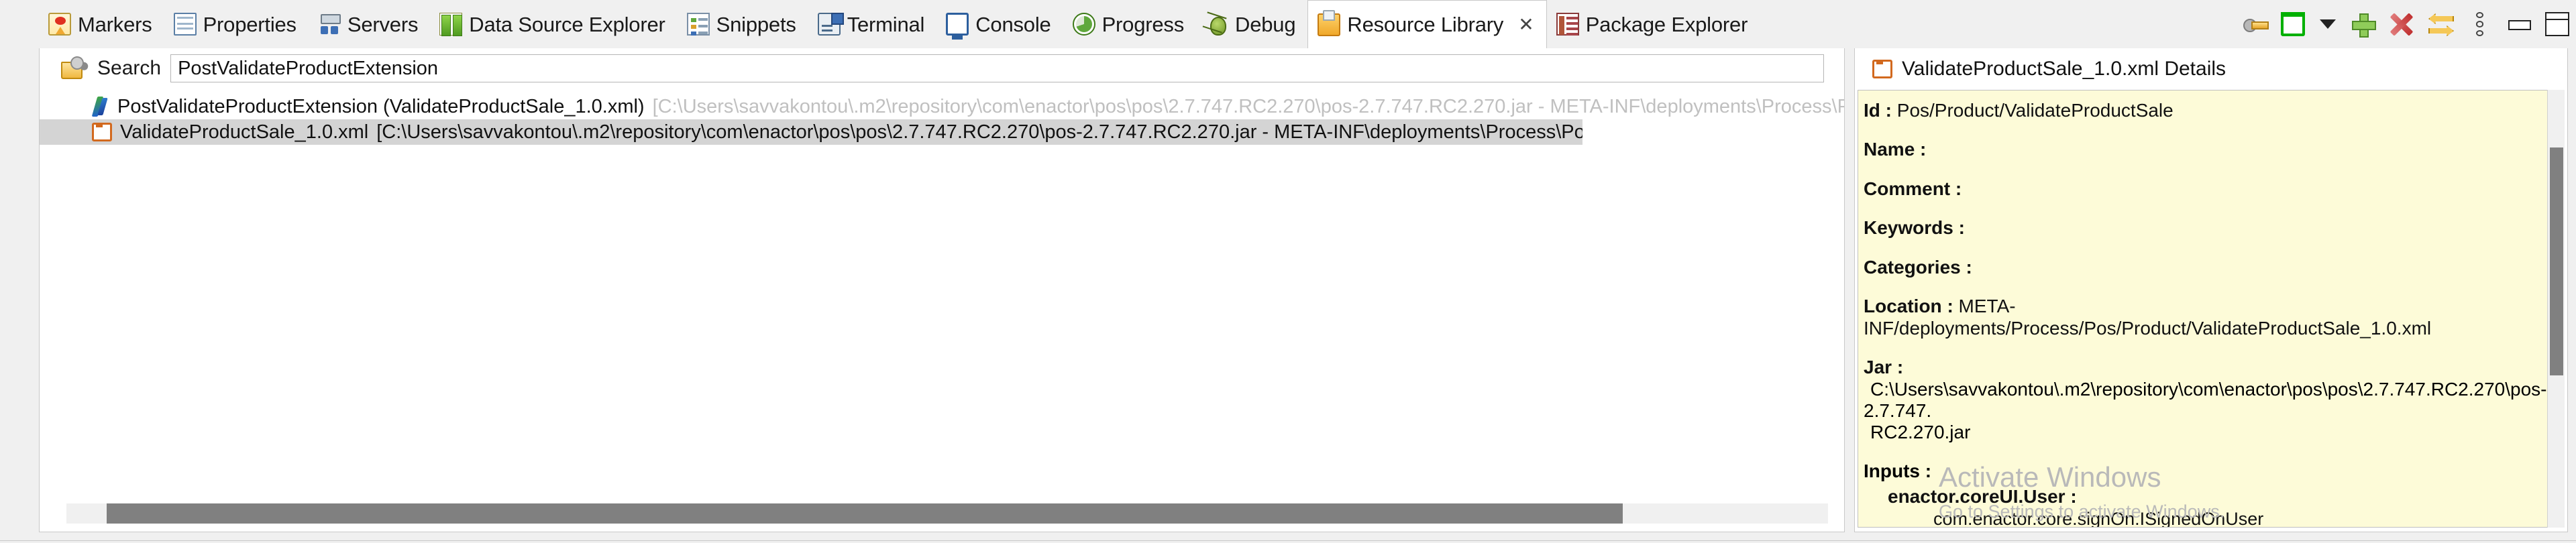 The height and width of the screenshot is (543, 2576). I want to click on minimize-icon, so click(2518, 24).